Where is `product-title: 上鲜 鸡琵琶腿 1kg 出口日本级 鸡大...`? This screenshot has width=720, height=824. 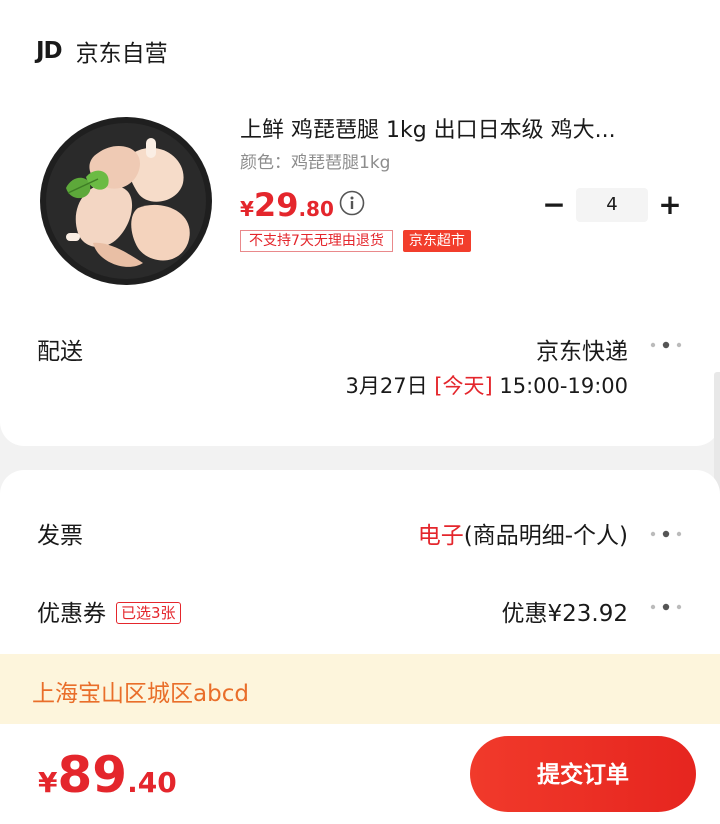
product-title: 上鲜 鸡琵琶腿 1kg 出口日本级 鸡大... is located at coordinates (455, 128).